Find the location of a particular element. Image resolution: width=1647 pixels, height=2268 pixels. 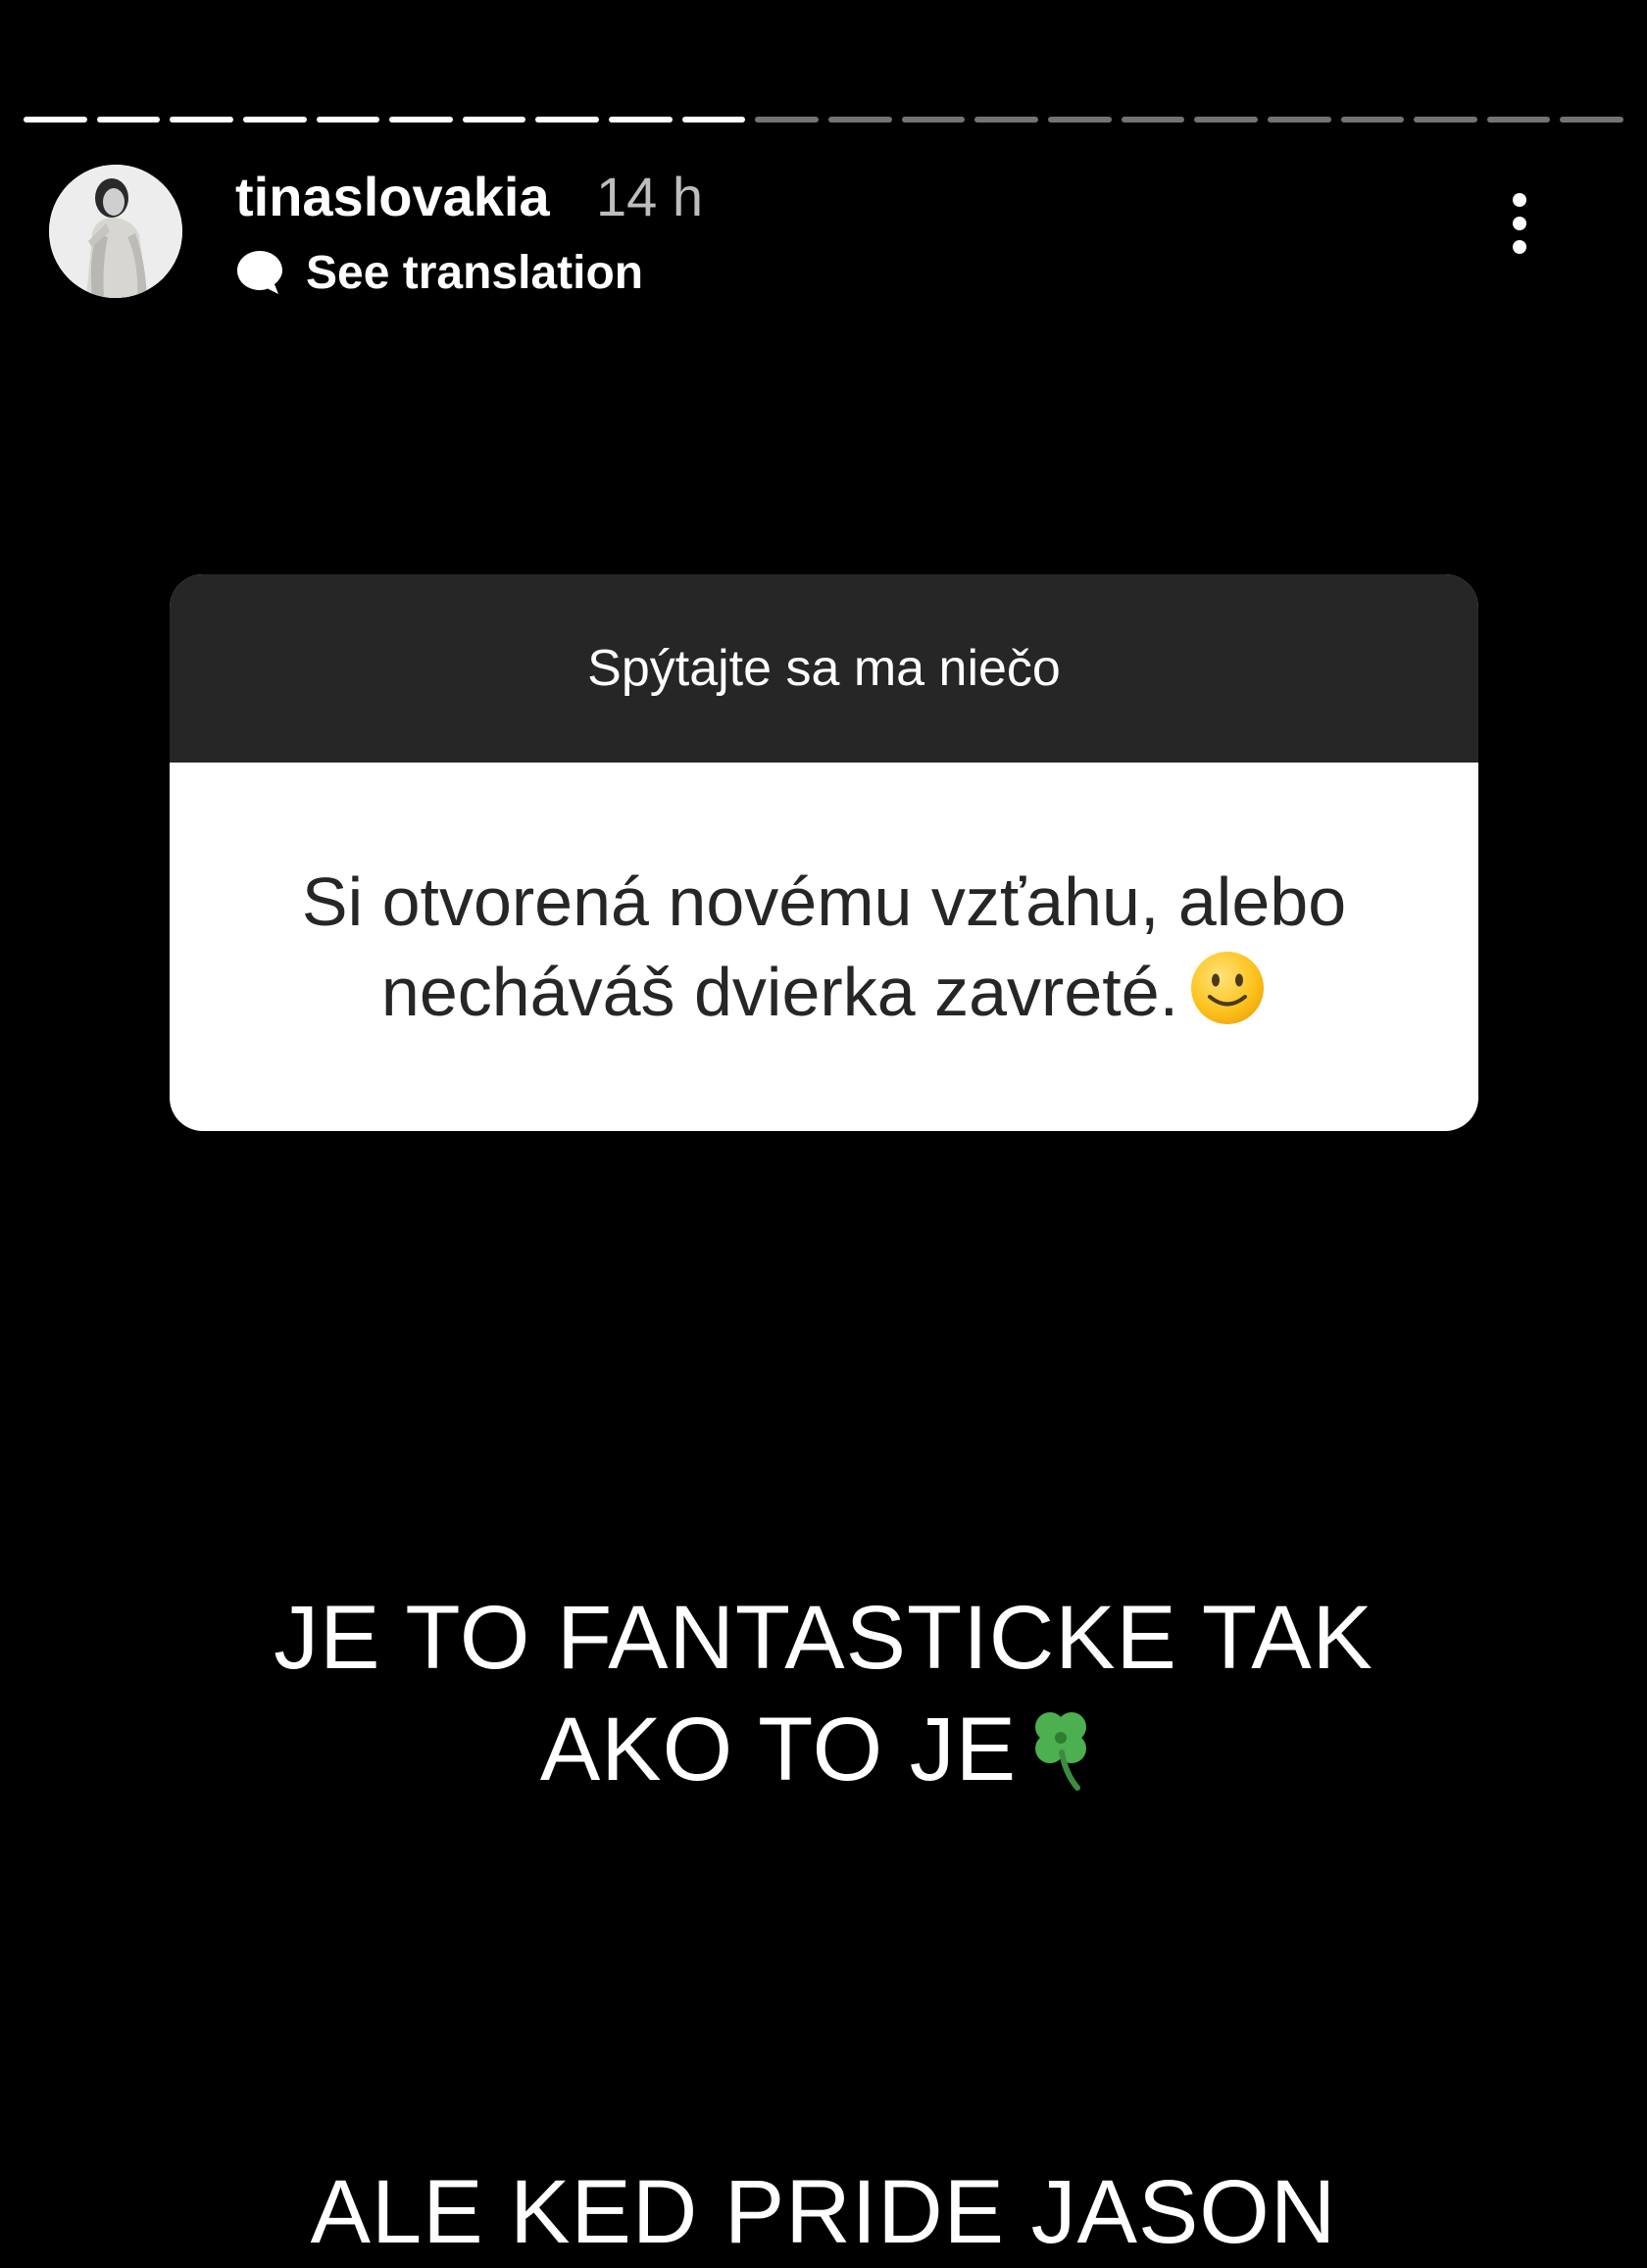

avatar-photo is located at coordinates (115, 231).